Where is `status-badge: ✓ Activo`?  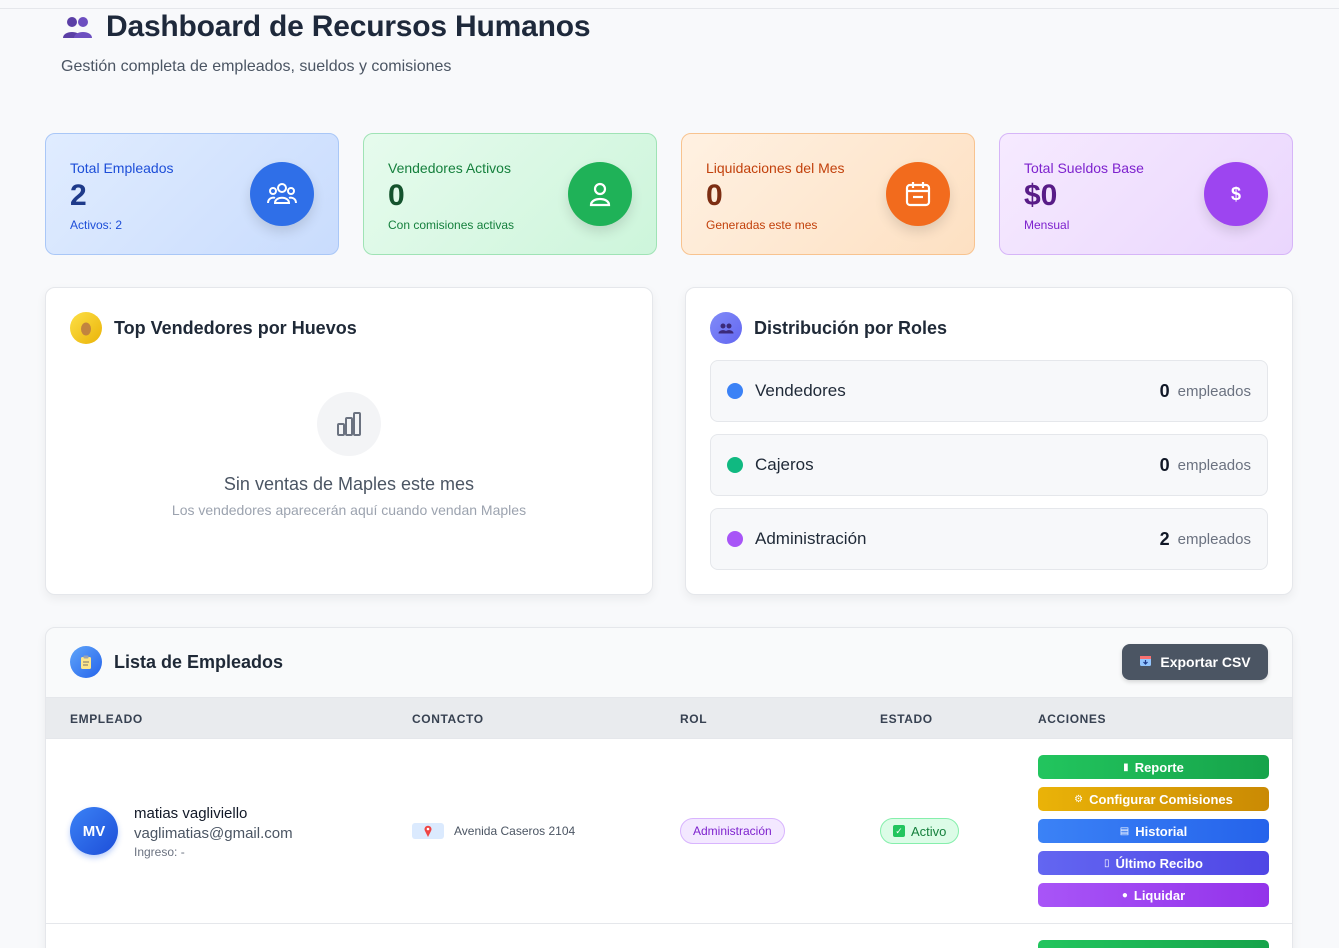 status-badge: ✓ Activo is located at coordinates (920, 831).